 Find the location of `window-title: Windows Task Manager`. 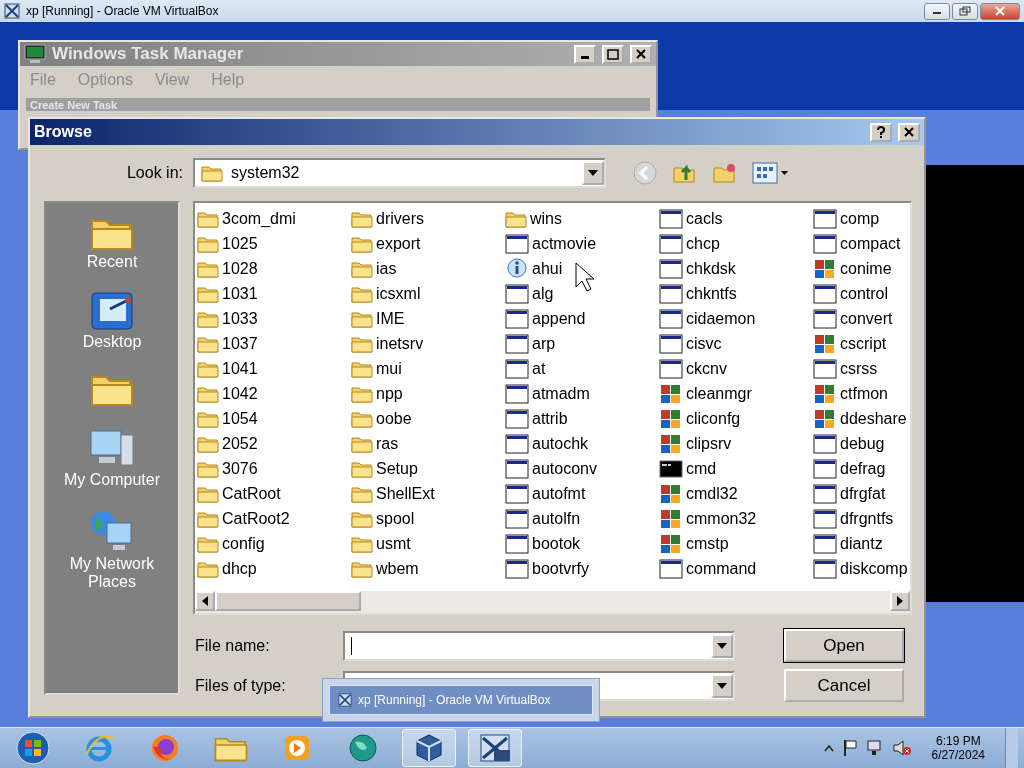

window-title: Windows Task Manager is located at coordinates (148, 54).